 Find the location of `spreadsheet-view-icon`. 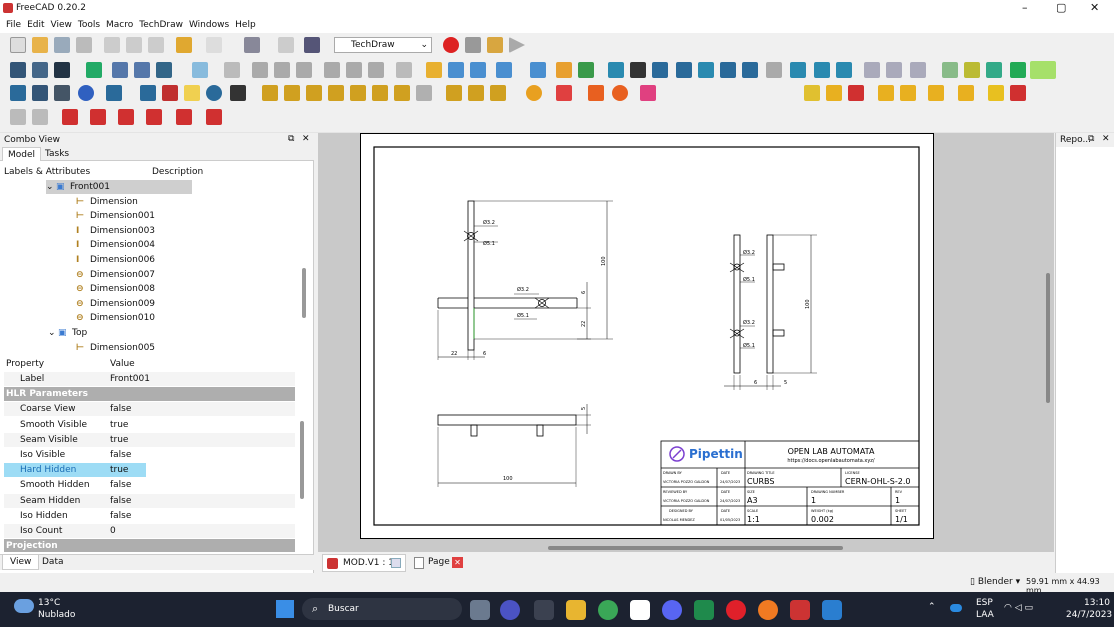

spreadsheet-view-icon is located at coordinates (774, 70).